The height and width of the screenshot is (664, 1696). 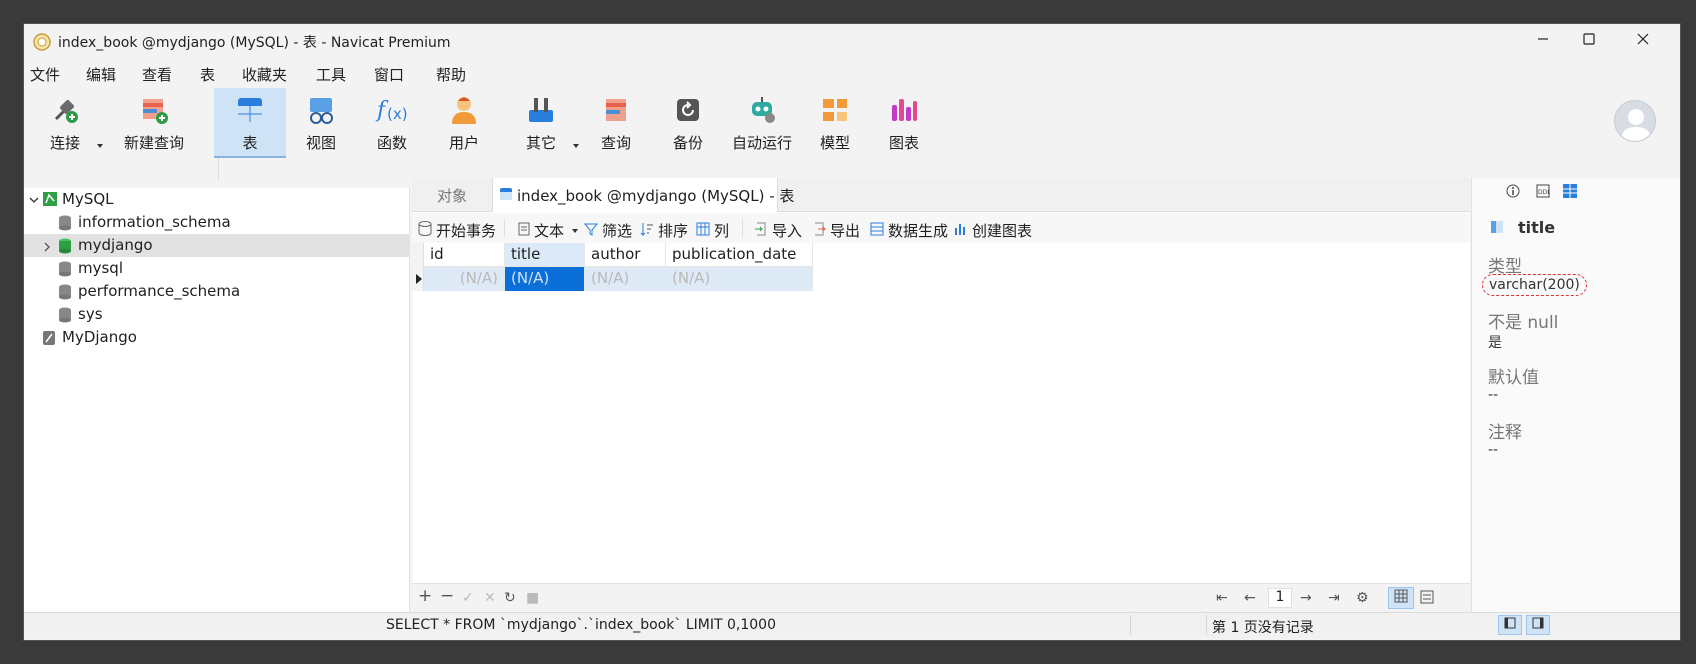 What do you see at coordinates (1523, 323) in the screenshot?
I see `not-null-label: 不是 null` at bounding box center [1523, 323].